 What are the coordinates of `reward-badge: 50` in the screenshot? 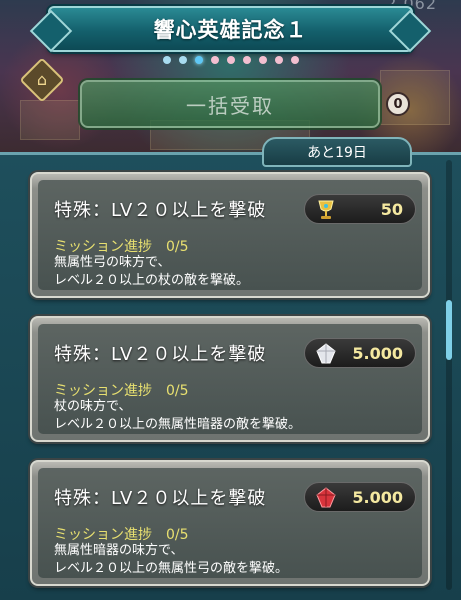 It's located at (360, 209).